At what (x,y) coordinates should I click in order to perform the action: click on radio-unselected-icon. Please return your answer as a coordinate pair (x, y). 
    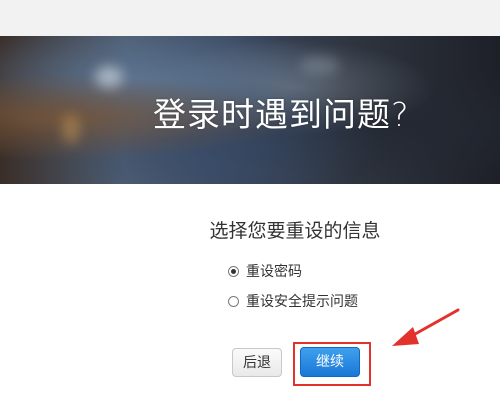
    Looking at the image, I should click on (233, 301).